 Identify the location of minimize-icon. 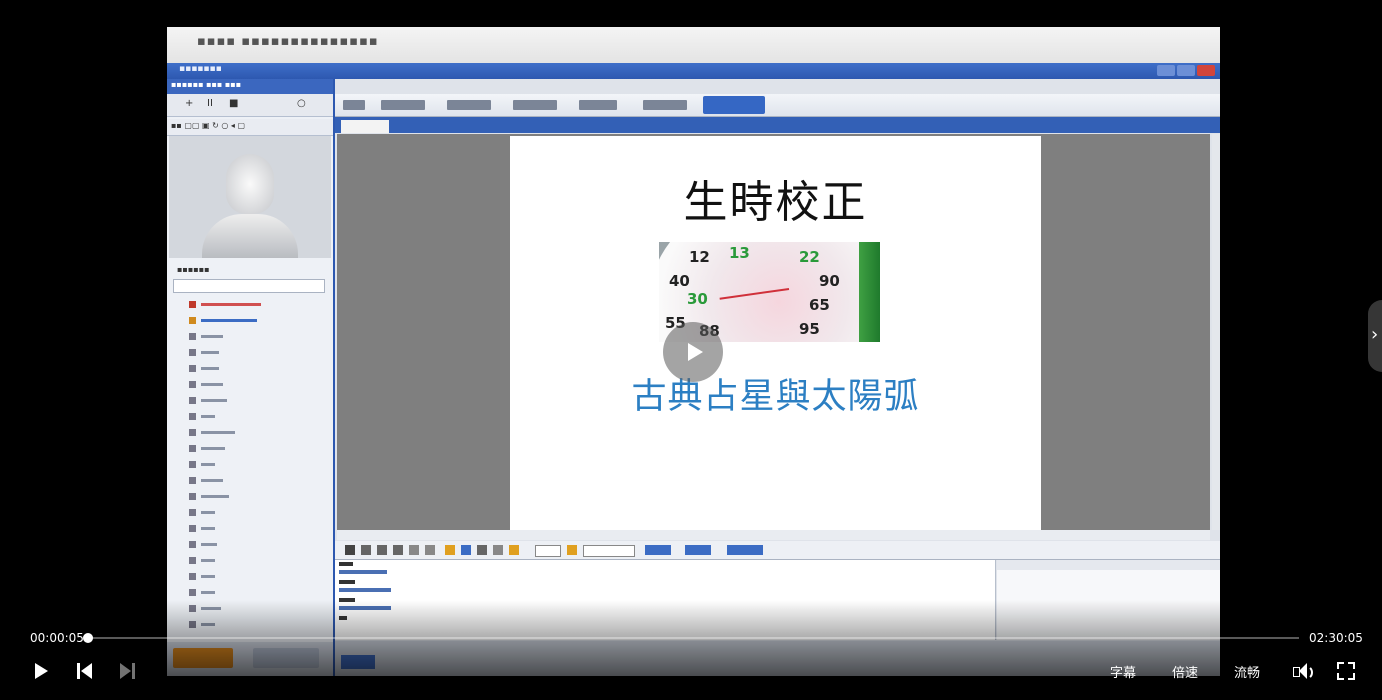
(1166, 70).